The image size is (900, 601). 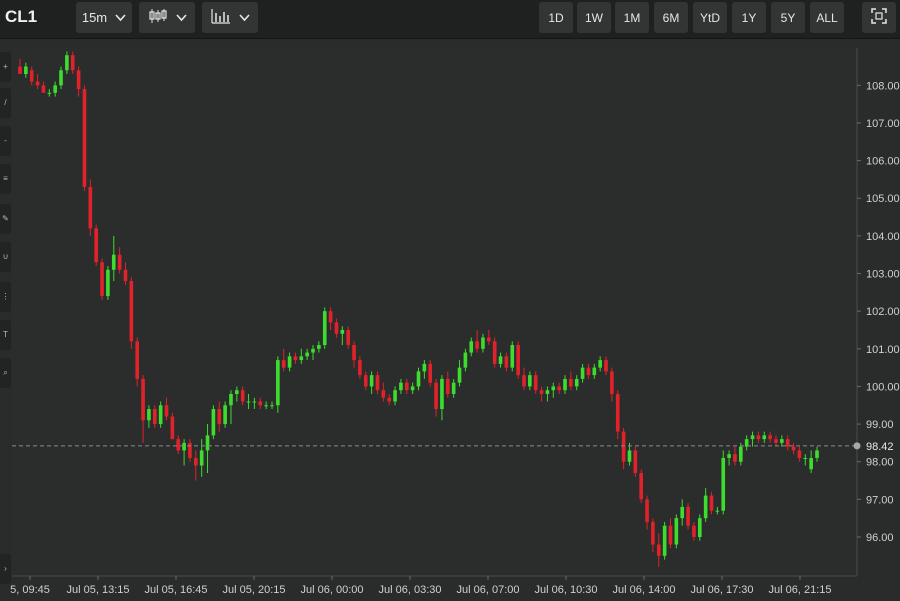 I want to click on y-tick-label: 106.00, so click(x=883, y=162).